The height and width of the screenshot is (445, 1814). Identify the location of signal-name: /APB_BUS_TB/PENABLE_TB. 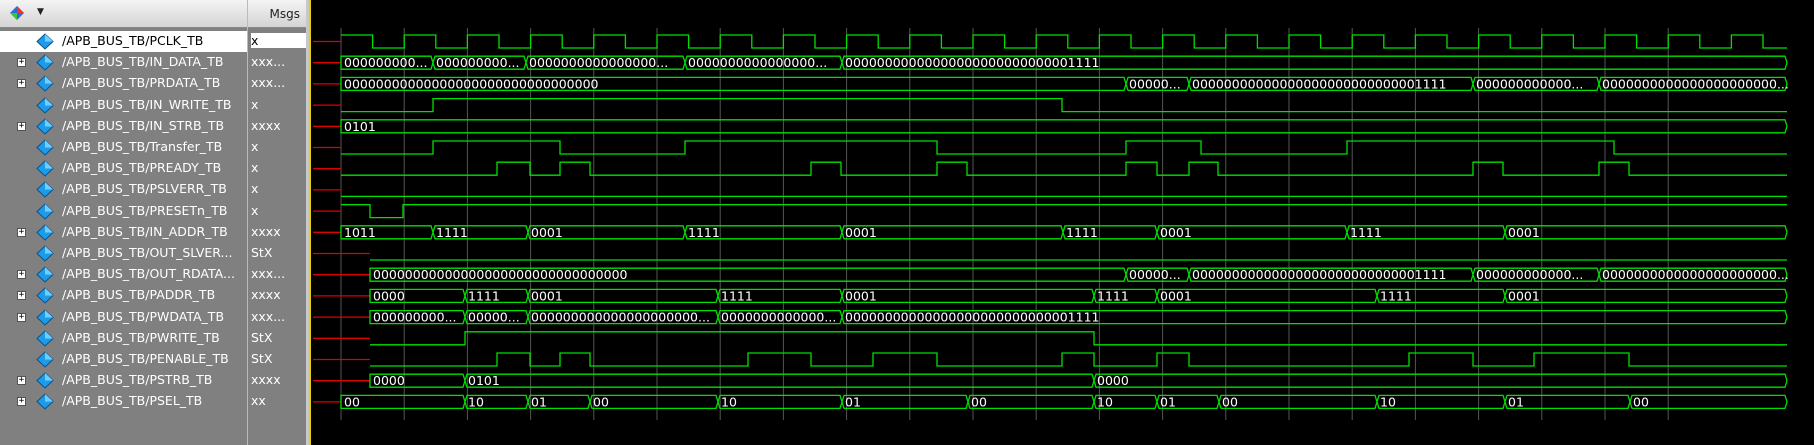
(145, 358).